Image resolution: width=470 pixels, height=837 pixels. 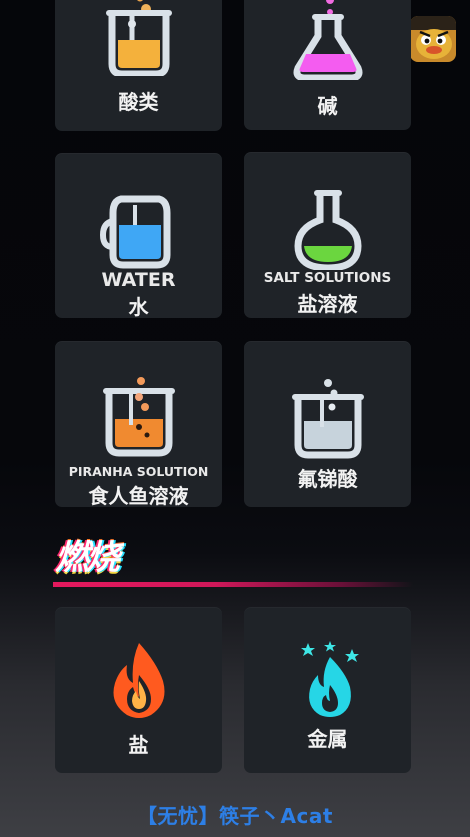 What do you see at coordinates (139, 38) in the screenshot?
I see `beaker-yellow-liquid-icon` at bounding box center [139, 38].